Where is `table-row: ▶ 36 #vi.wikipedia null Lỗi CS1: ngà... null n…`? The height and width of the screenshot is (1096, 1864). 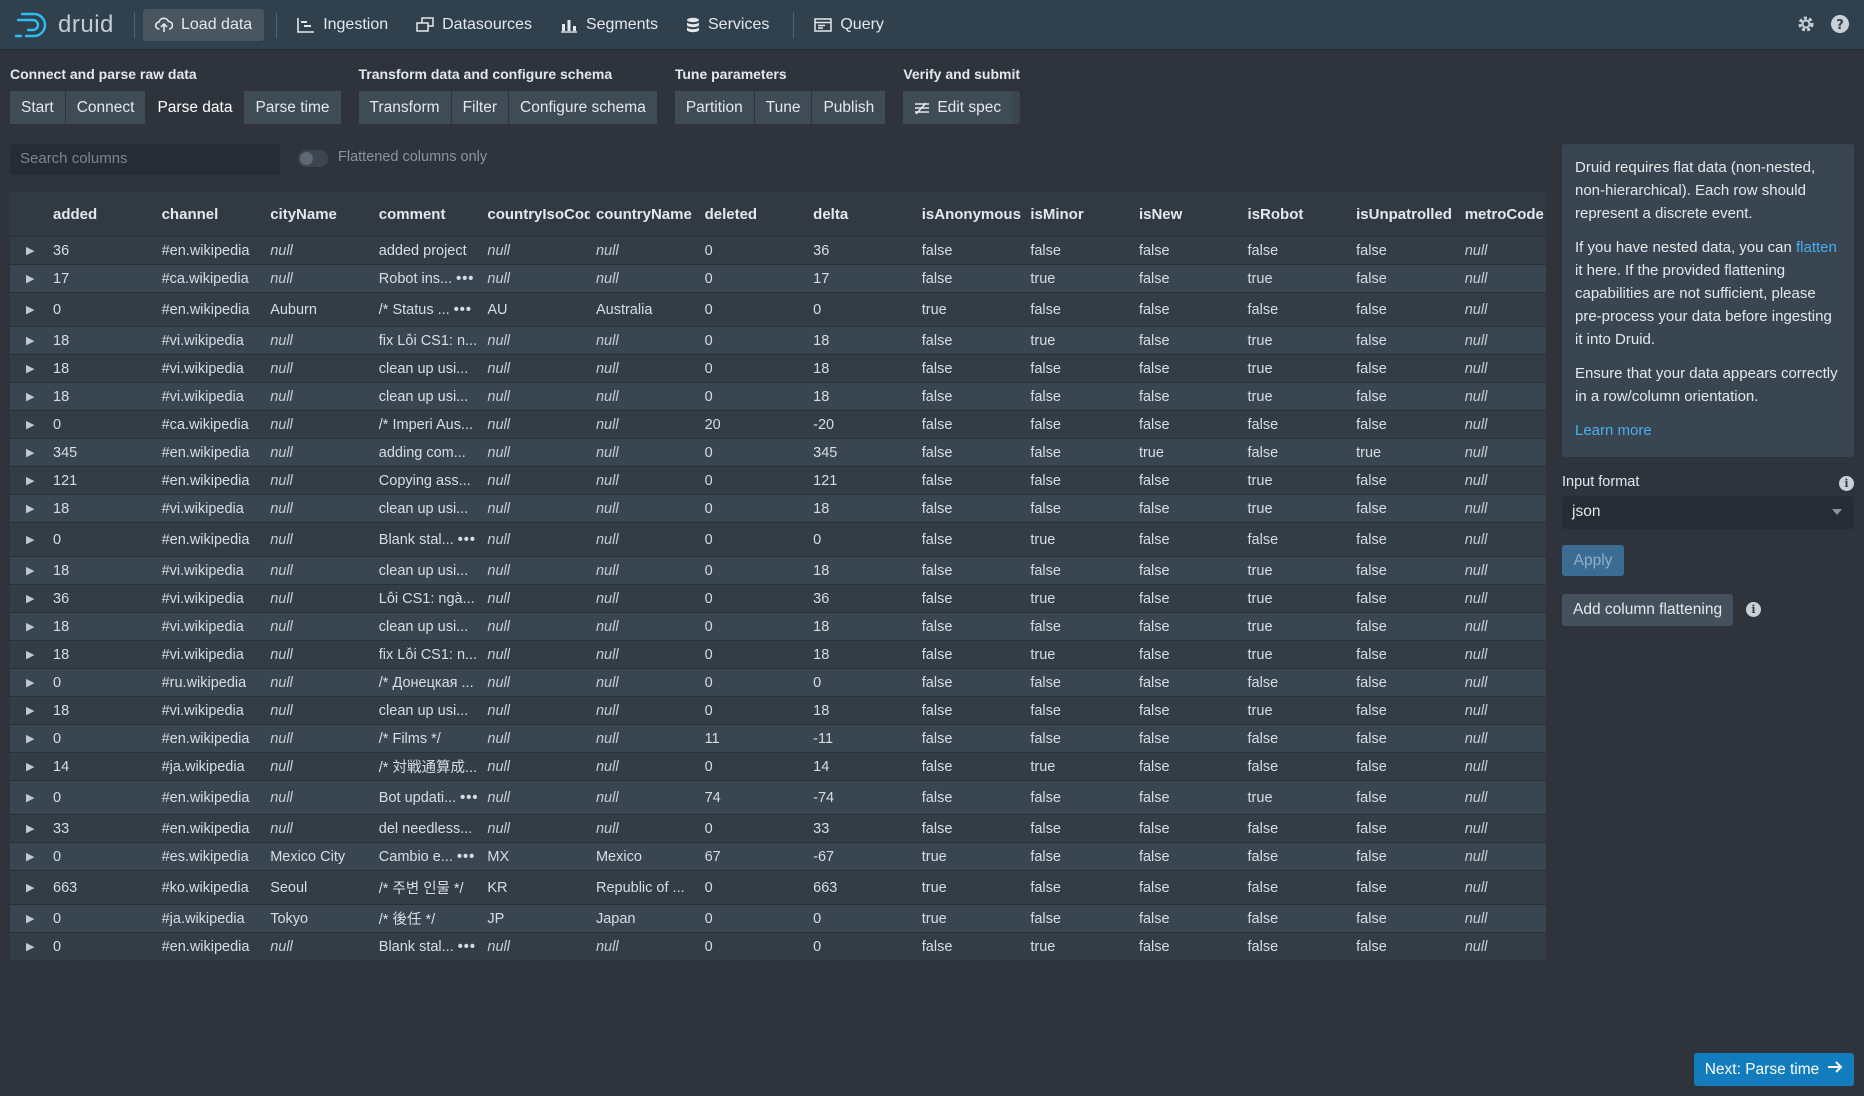 table-row: ▶ 36 #vi.wikipedia null Lỗi CS1: ngà... null n… is located at coordinates (778, 598).